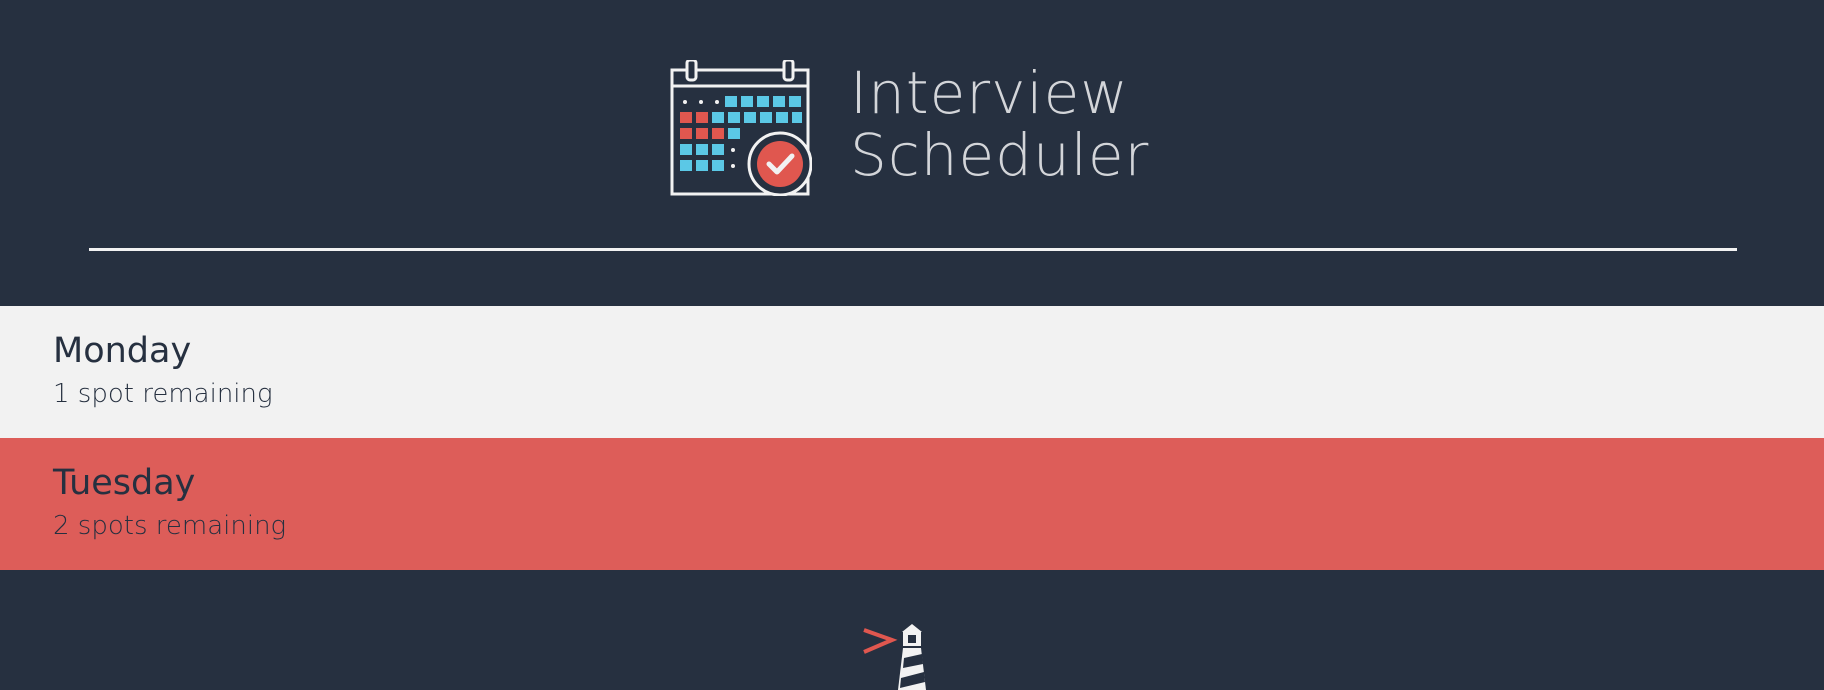 The height and width of the screenshot is (690, 1824). What do you see at coordinates (989, 93) in the screenshot?
I see `app-title-line1: Interview` at bounding box center [989, 93].